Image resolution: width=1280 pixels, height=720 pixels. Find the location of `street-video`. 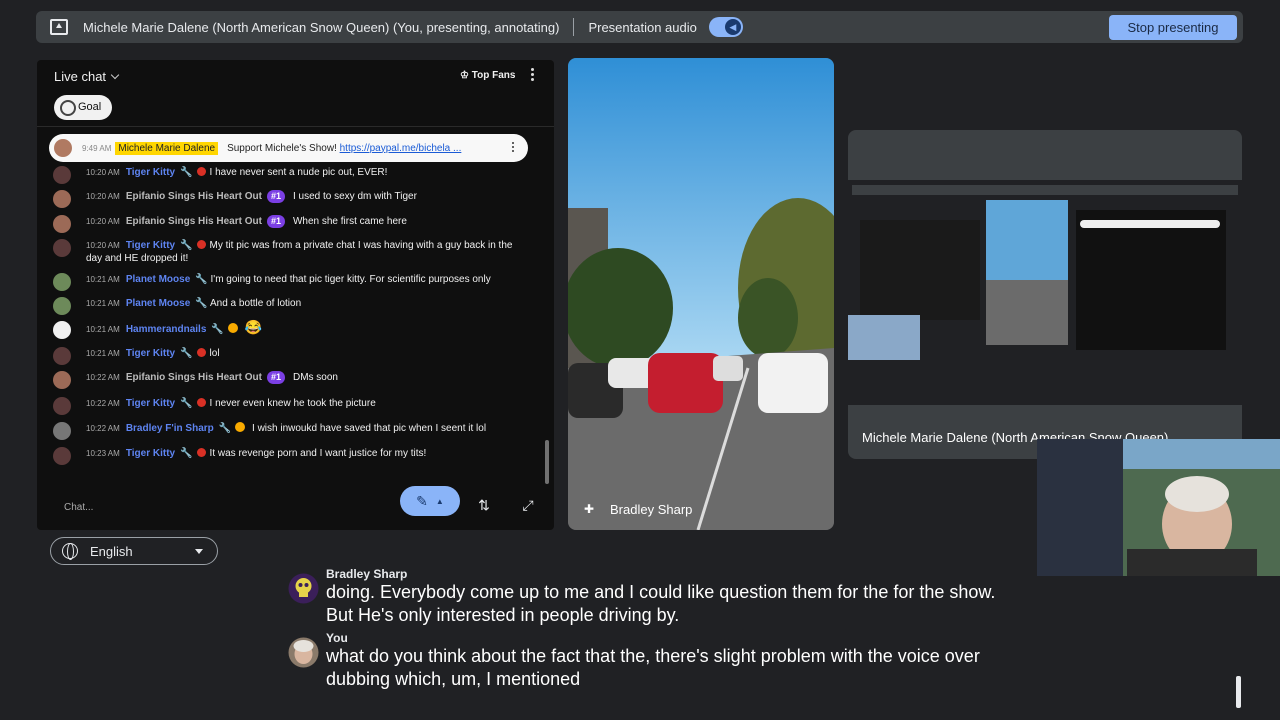

street-video is located at coordinates (701, 294).